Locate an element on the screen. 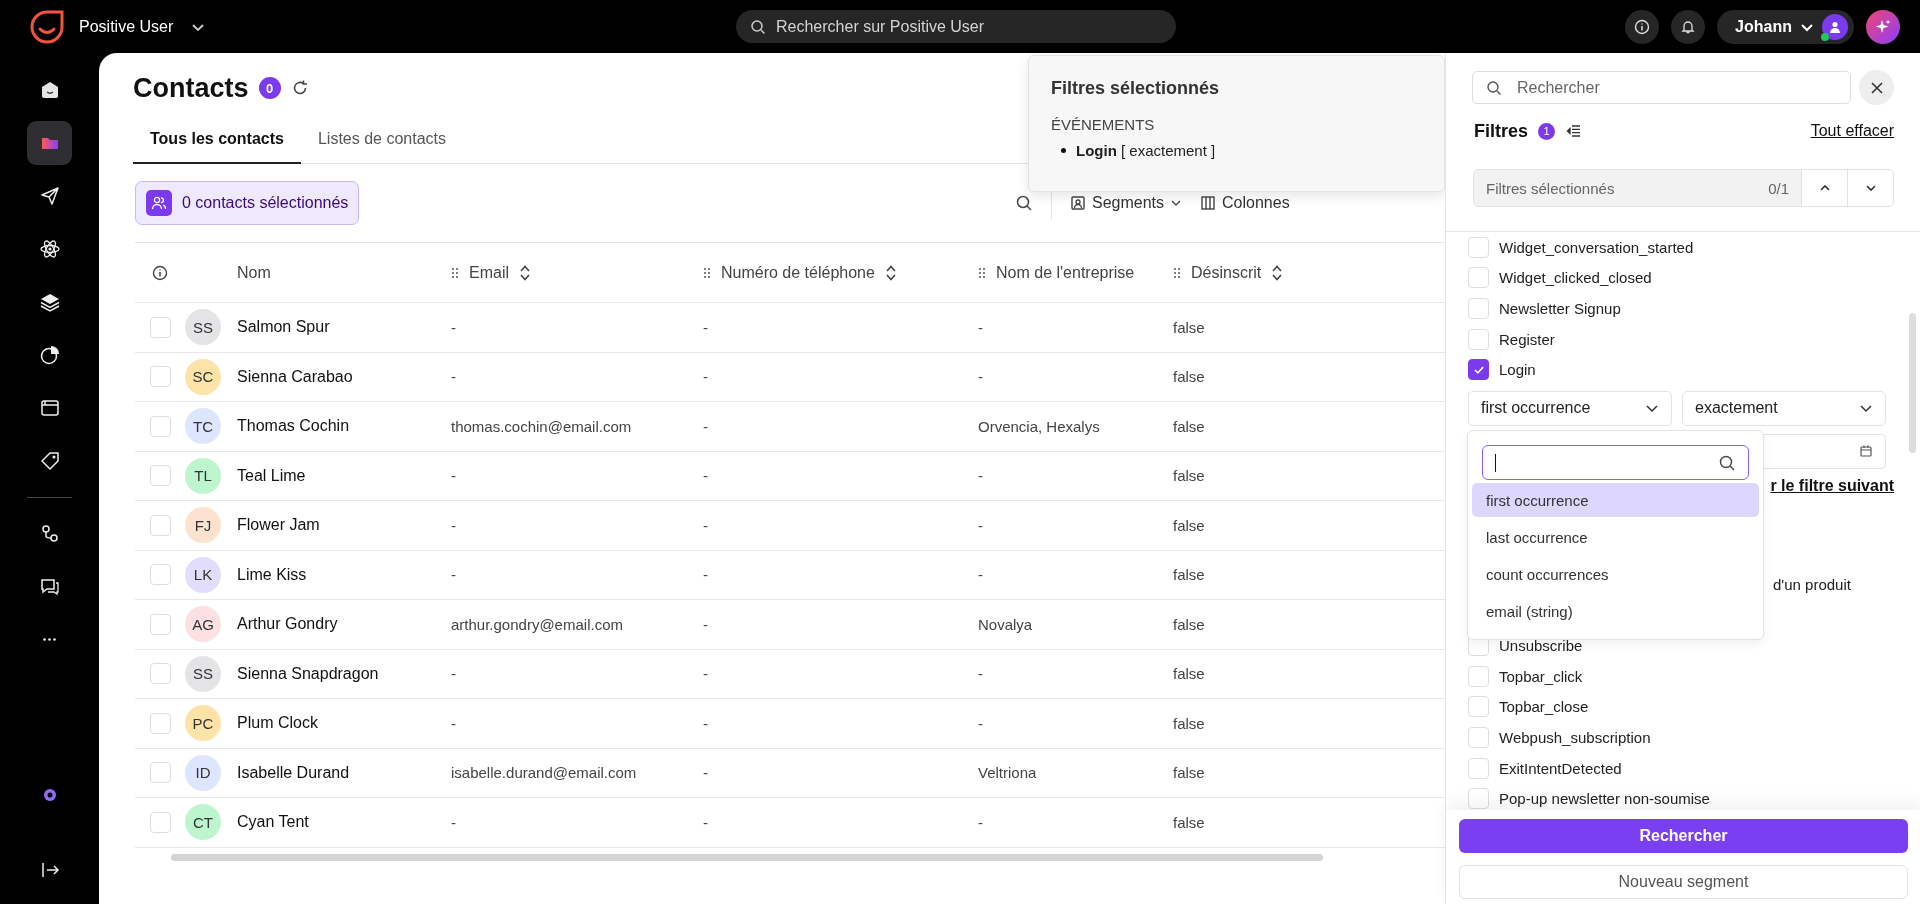 Image resolution: width=1920 pixels, height=904 pixels. event-checkbox is located at coordinates (1478, 370).